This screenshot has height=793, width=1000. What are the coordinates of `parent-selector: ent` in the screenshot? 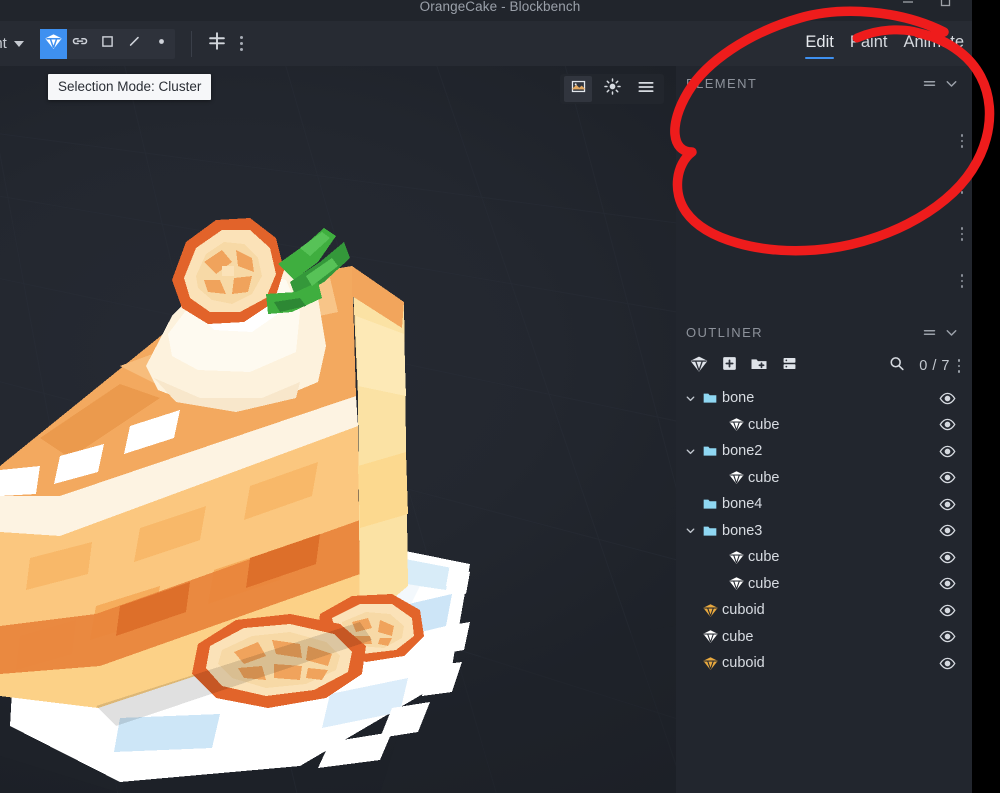 It's located at (16, 43).